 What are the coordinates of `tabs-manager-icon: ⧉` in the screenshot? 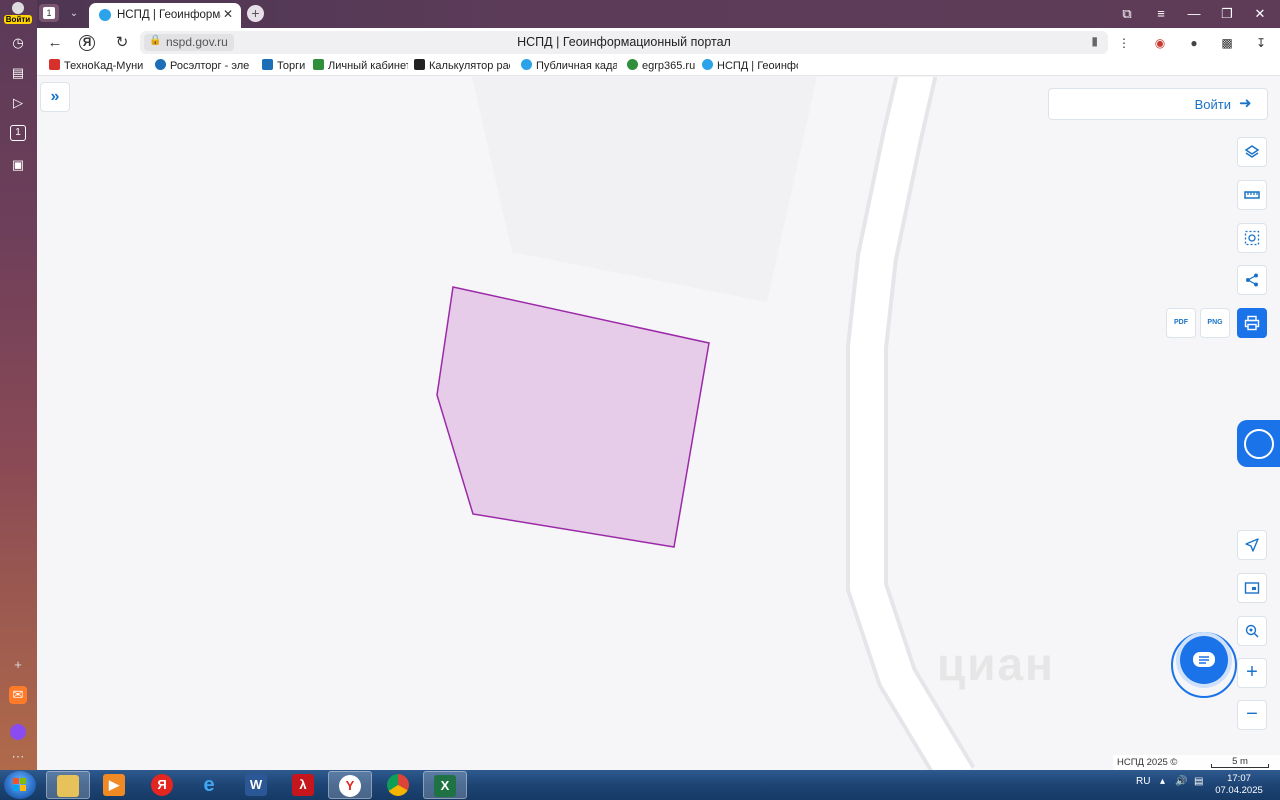 It's located at (1127, 14).